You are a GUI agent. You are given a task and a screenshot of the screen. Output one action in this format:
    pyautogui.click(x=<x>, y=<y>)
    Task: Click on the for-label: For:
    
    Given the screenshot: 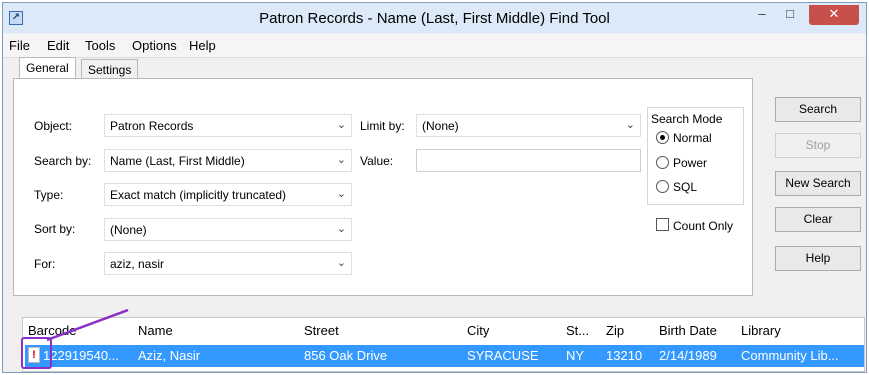 What is the action you would take?
    pyautogui.click(x=45, y=264)
    